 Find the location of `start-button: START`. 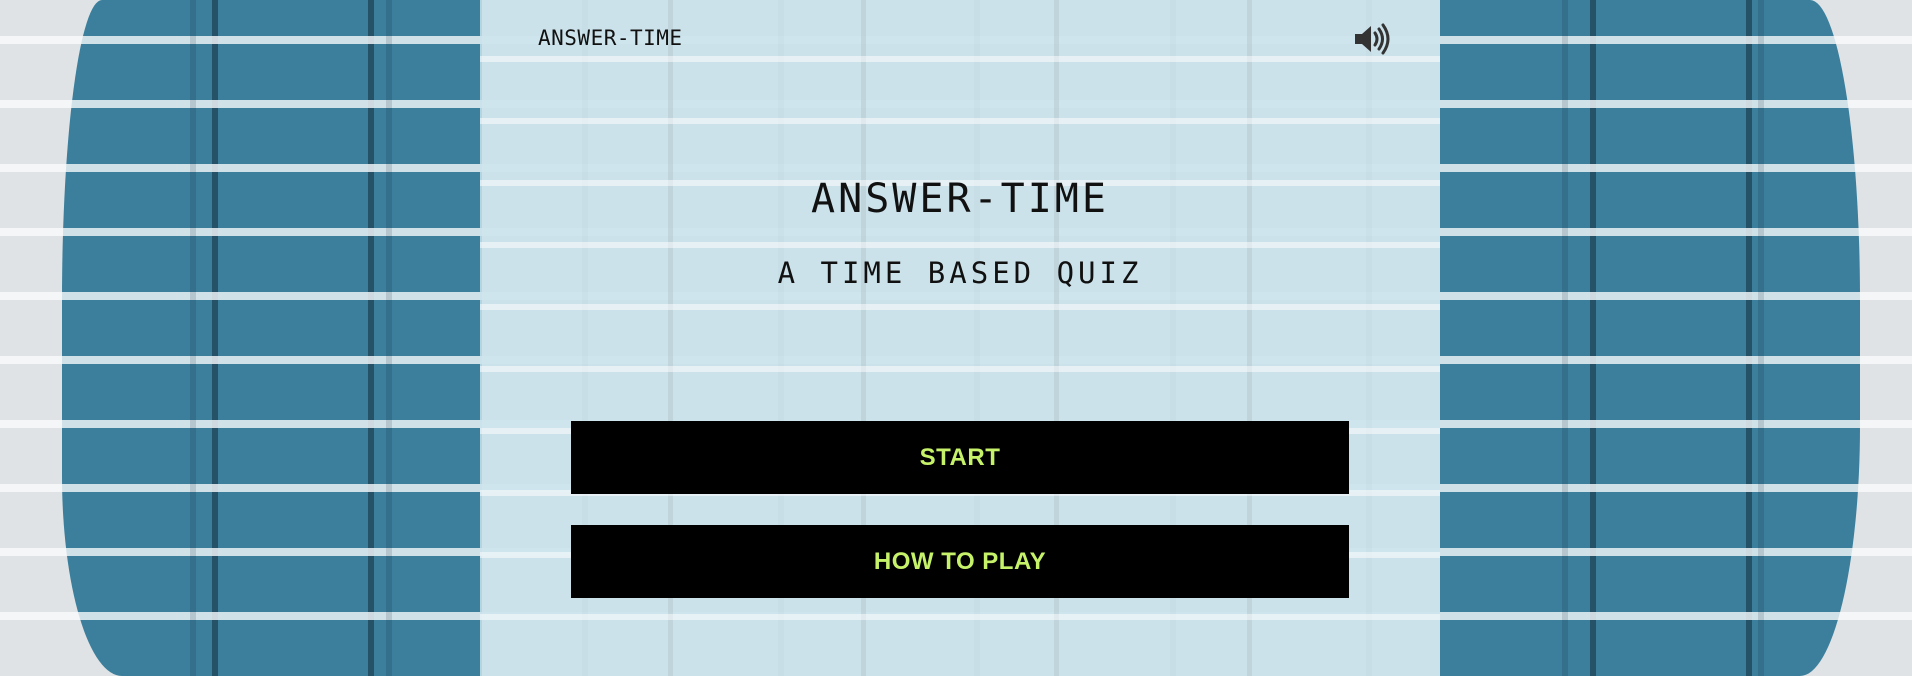

start-button: START is located at coordinates (960, 457).